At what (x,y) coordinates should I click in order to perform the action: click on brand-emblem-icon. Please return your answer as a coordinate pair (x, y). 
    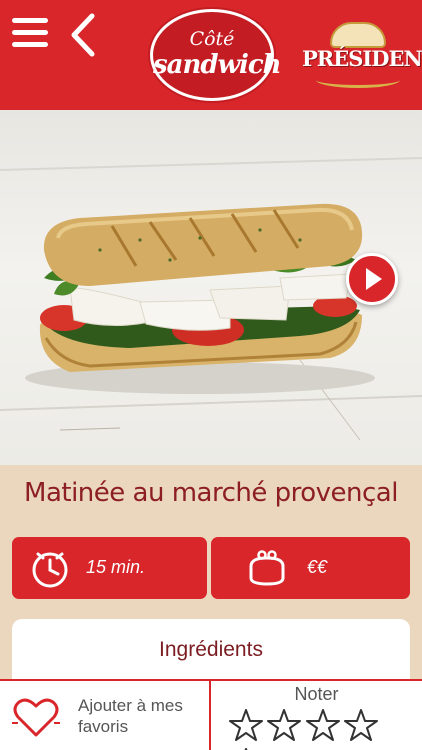
    Looking at the image, I should click on (358, 35).